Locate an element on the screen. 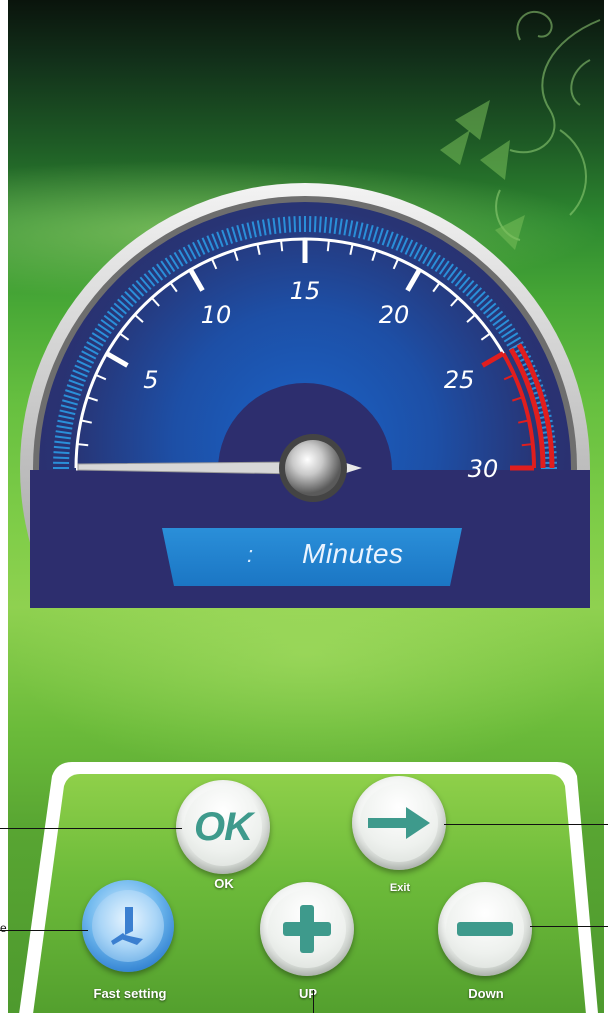  minus-icon is located at coordinates (485, 929).